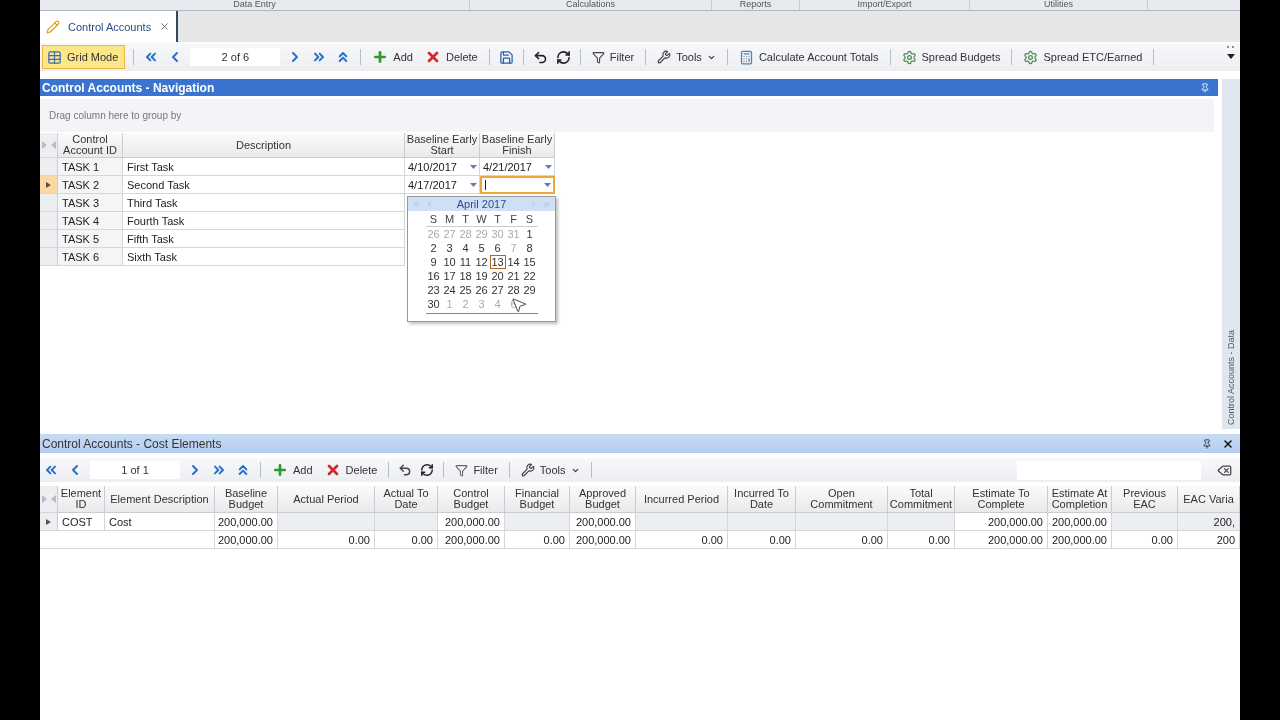  Describe the element at coordinates (517, 167) in the screenshot. I see `date-cell: 4/21/2017` at that location.